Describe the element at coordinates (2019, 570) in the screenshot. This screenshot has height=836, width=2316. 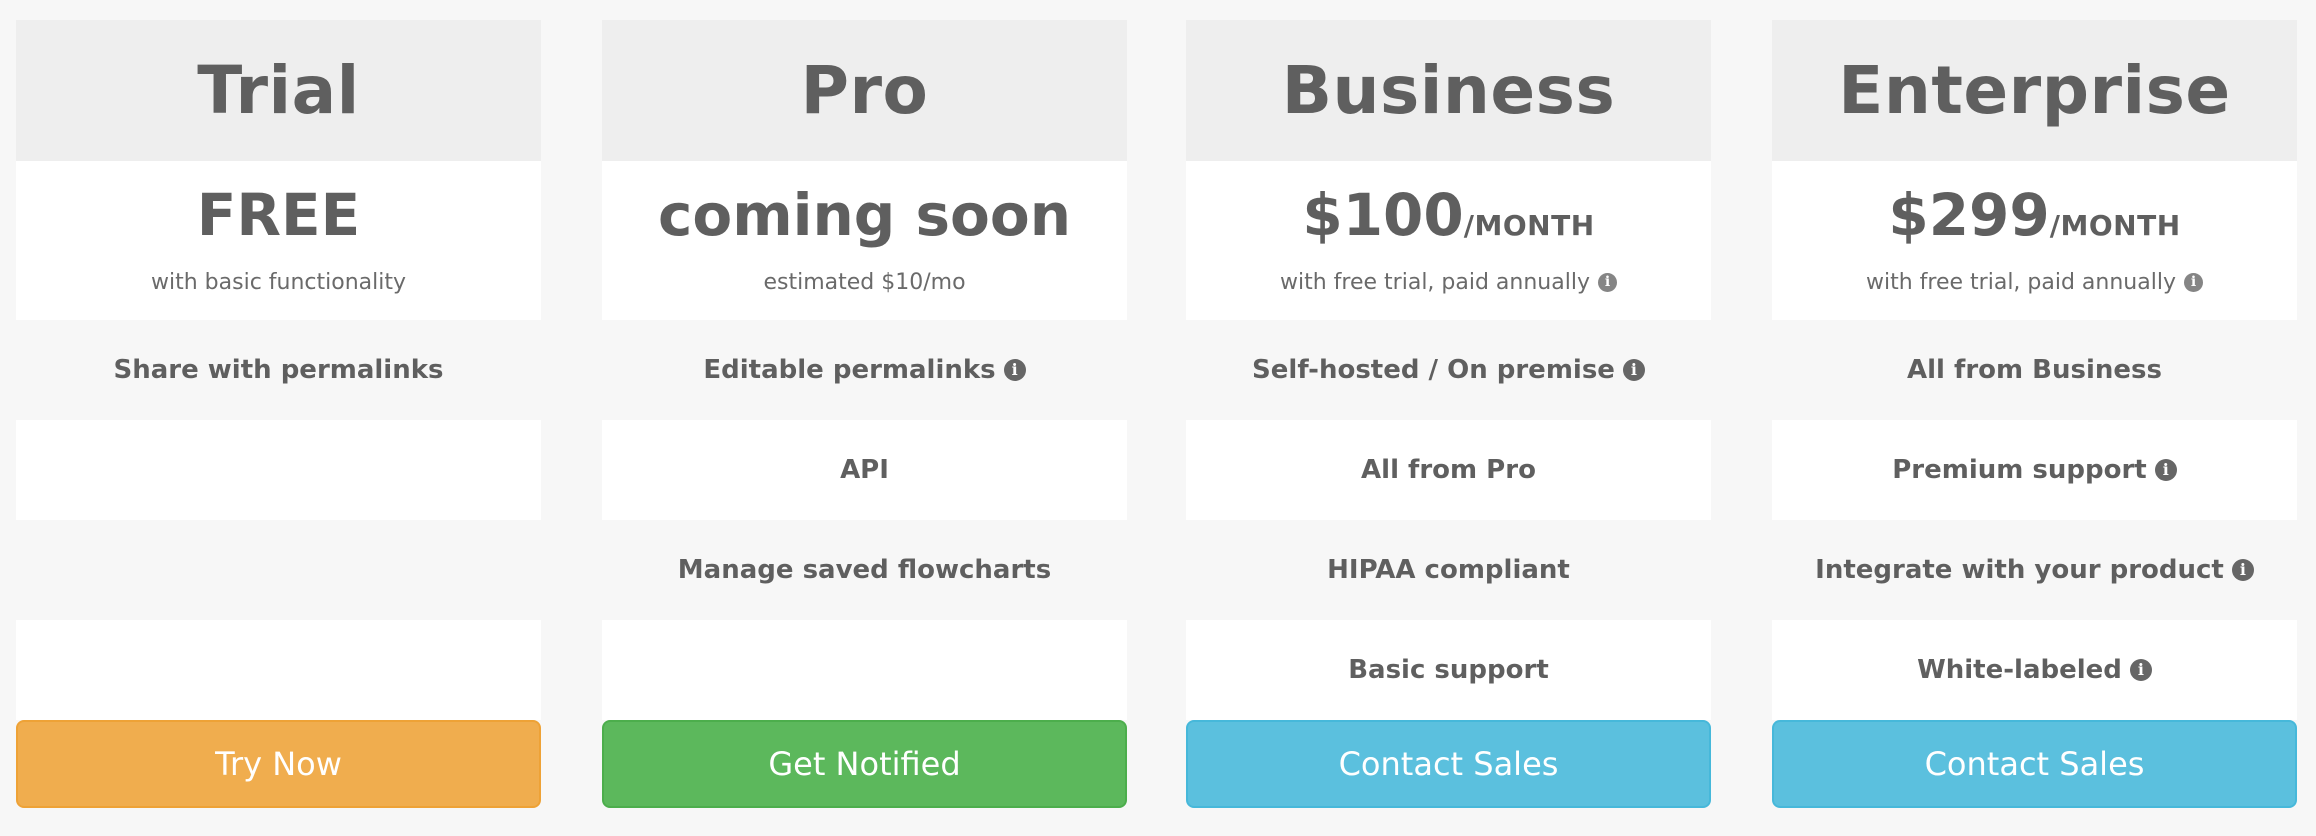
I see `feature-label: Integrate with your product` at that location.